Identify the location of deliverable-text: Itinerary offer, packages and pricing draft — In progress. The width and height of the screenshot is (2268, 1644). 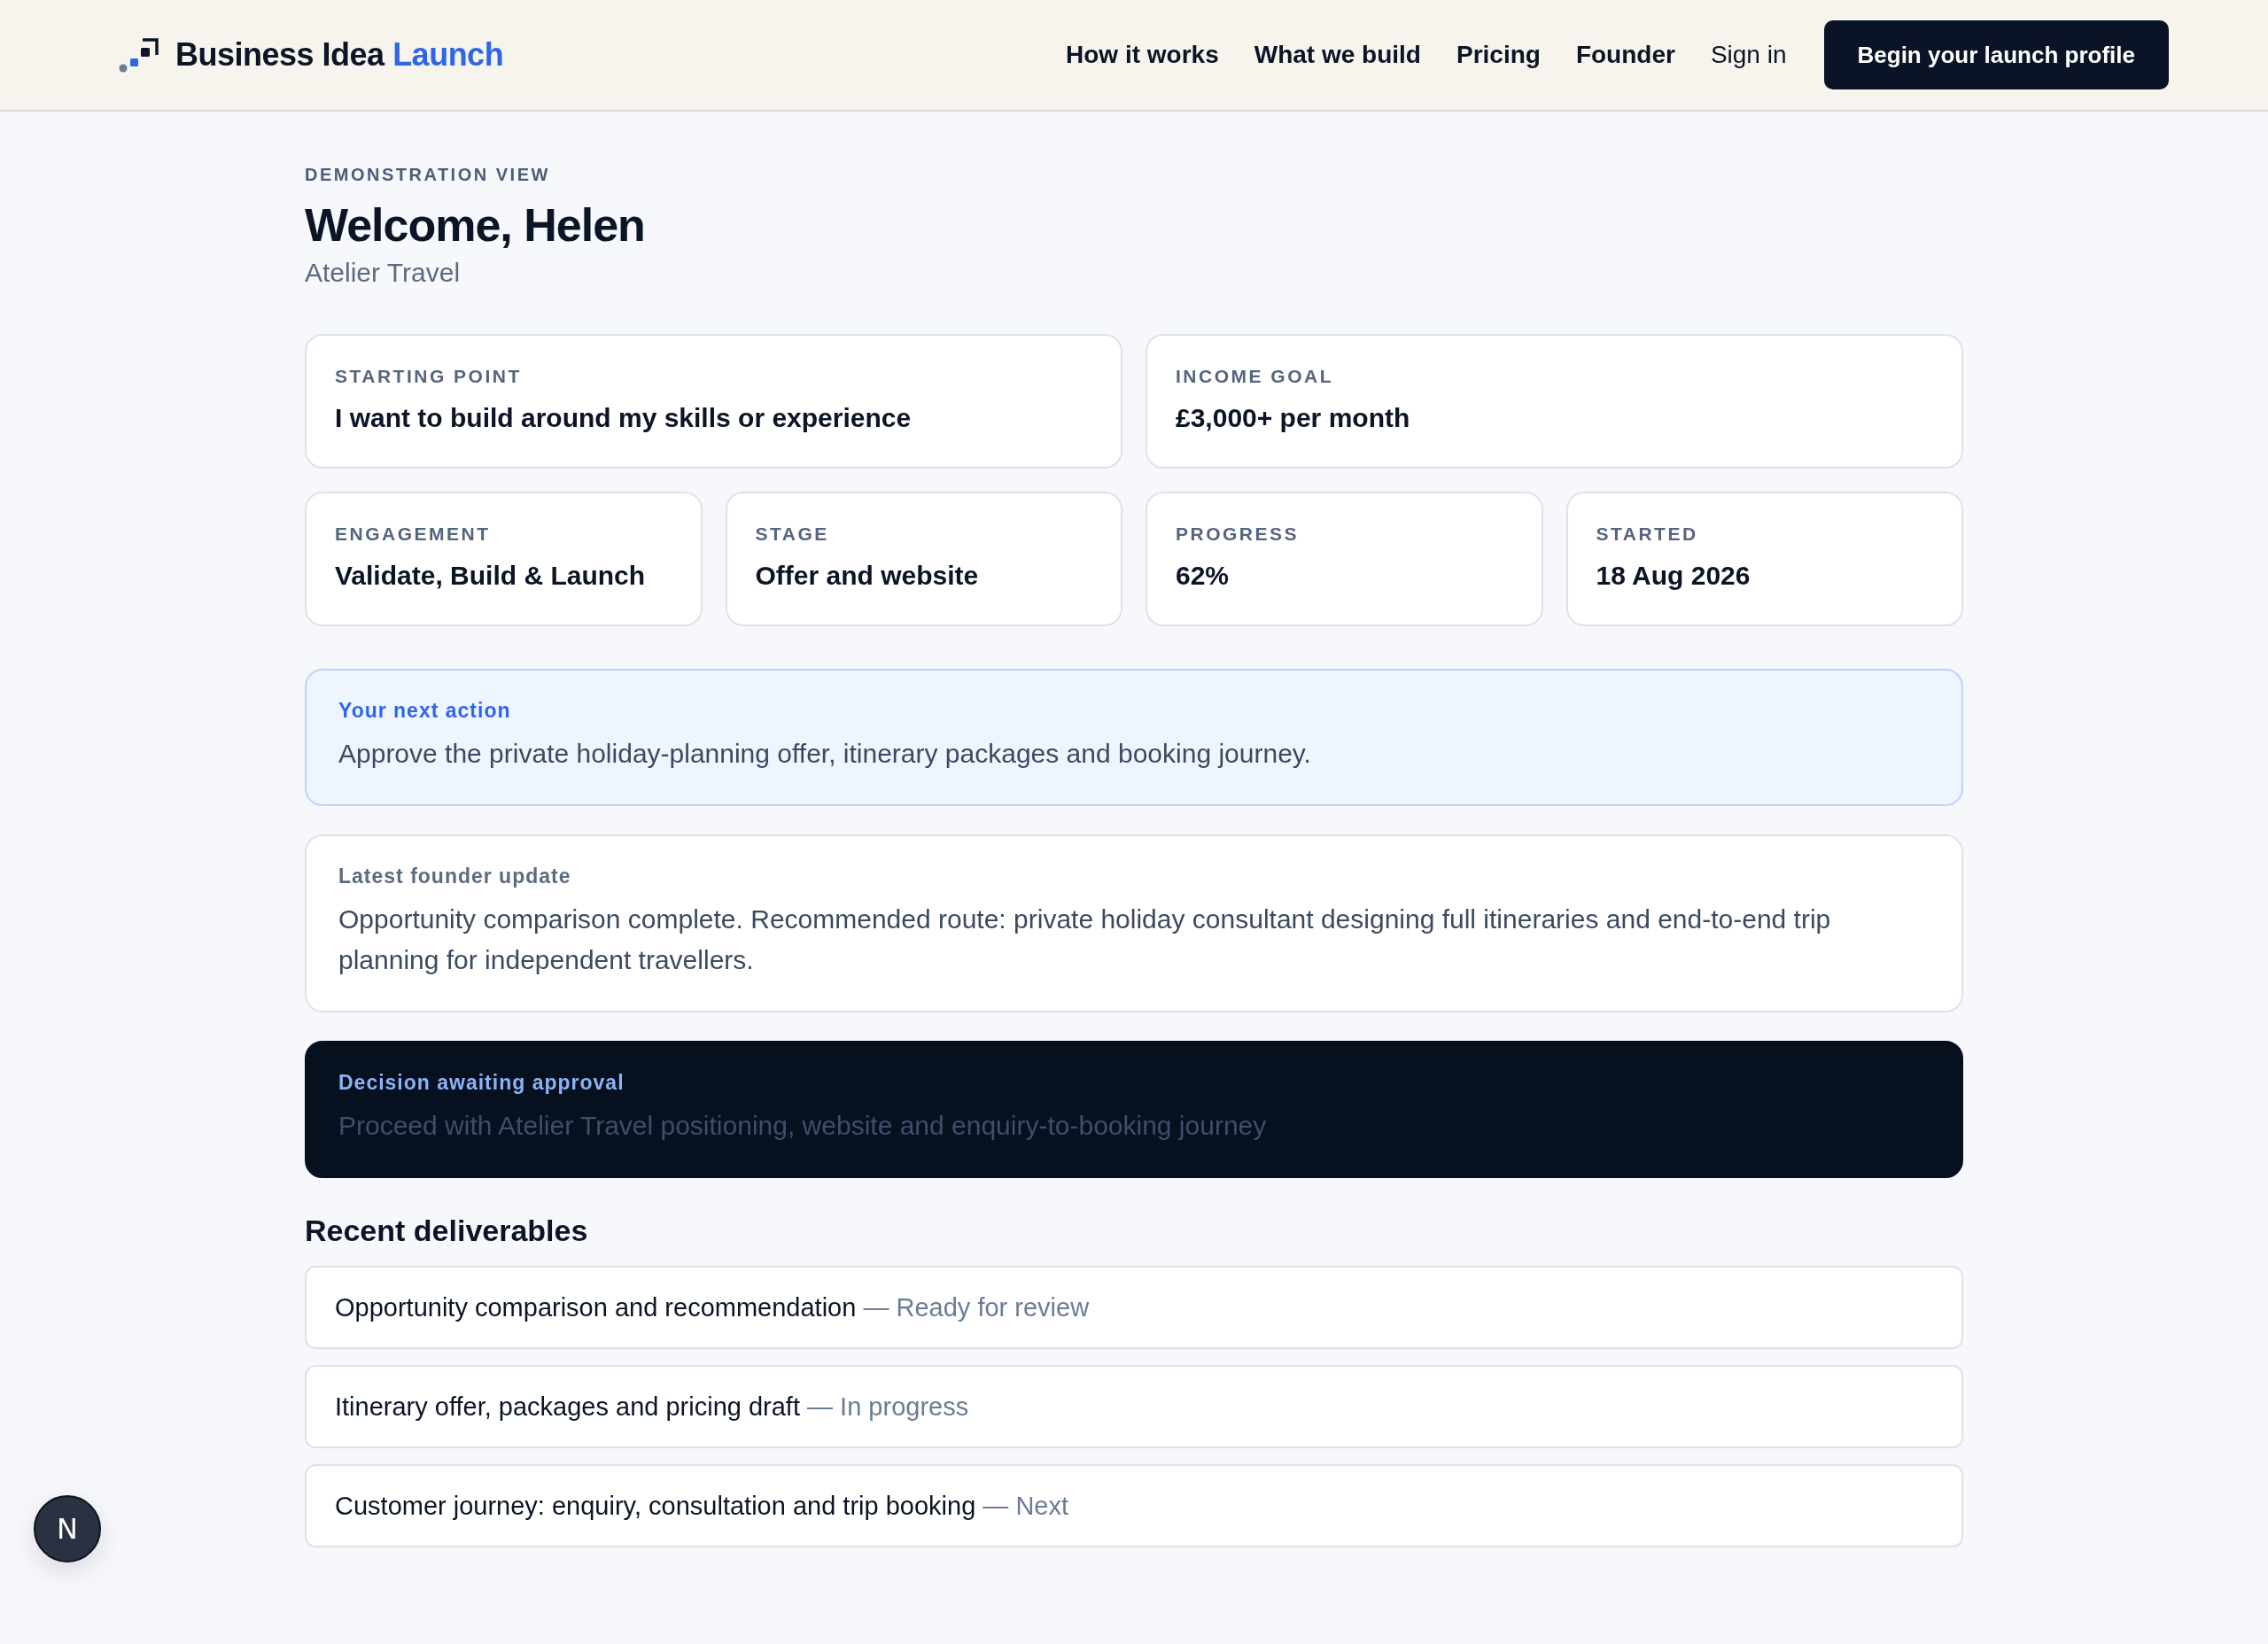
(652, 1407).